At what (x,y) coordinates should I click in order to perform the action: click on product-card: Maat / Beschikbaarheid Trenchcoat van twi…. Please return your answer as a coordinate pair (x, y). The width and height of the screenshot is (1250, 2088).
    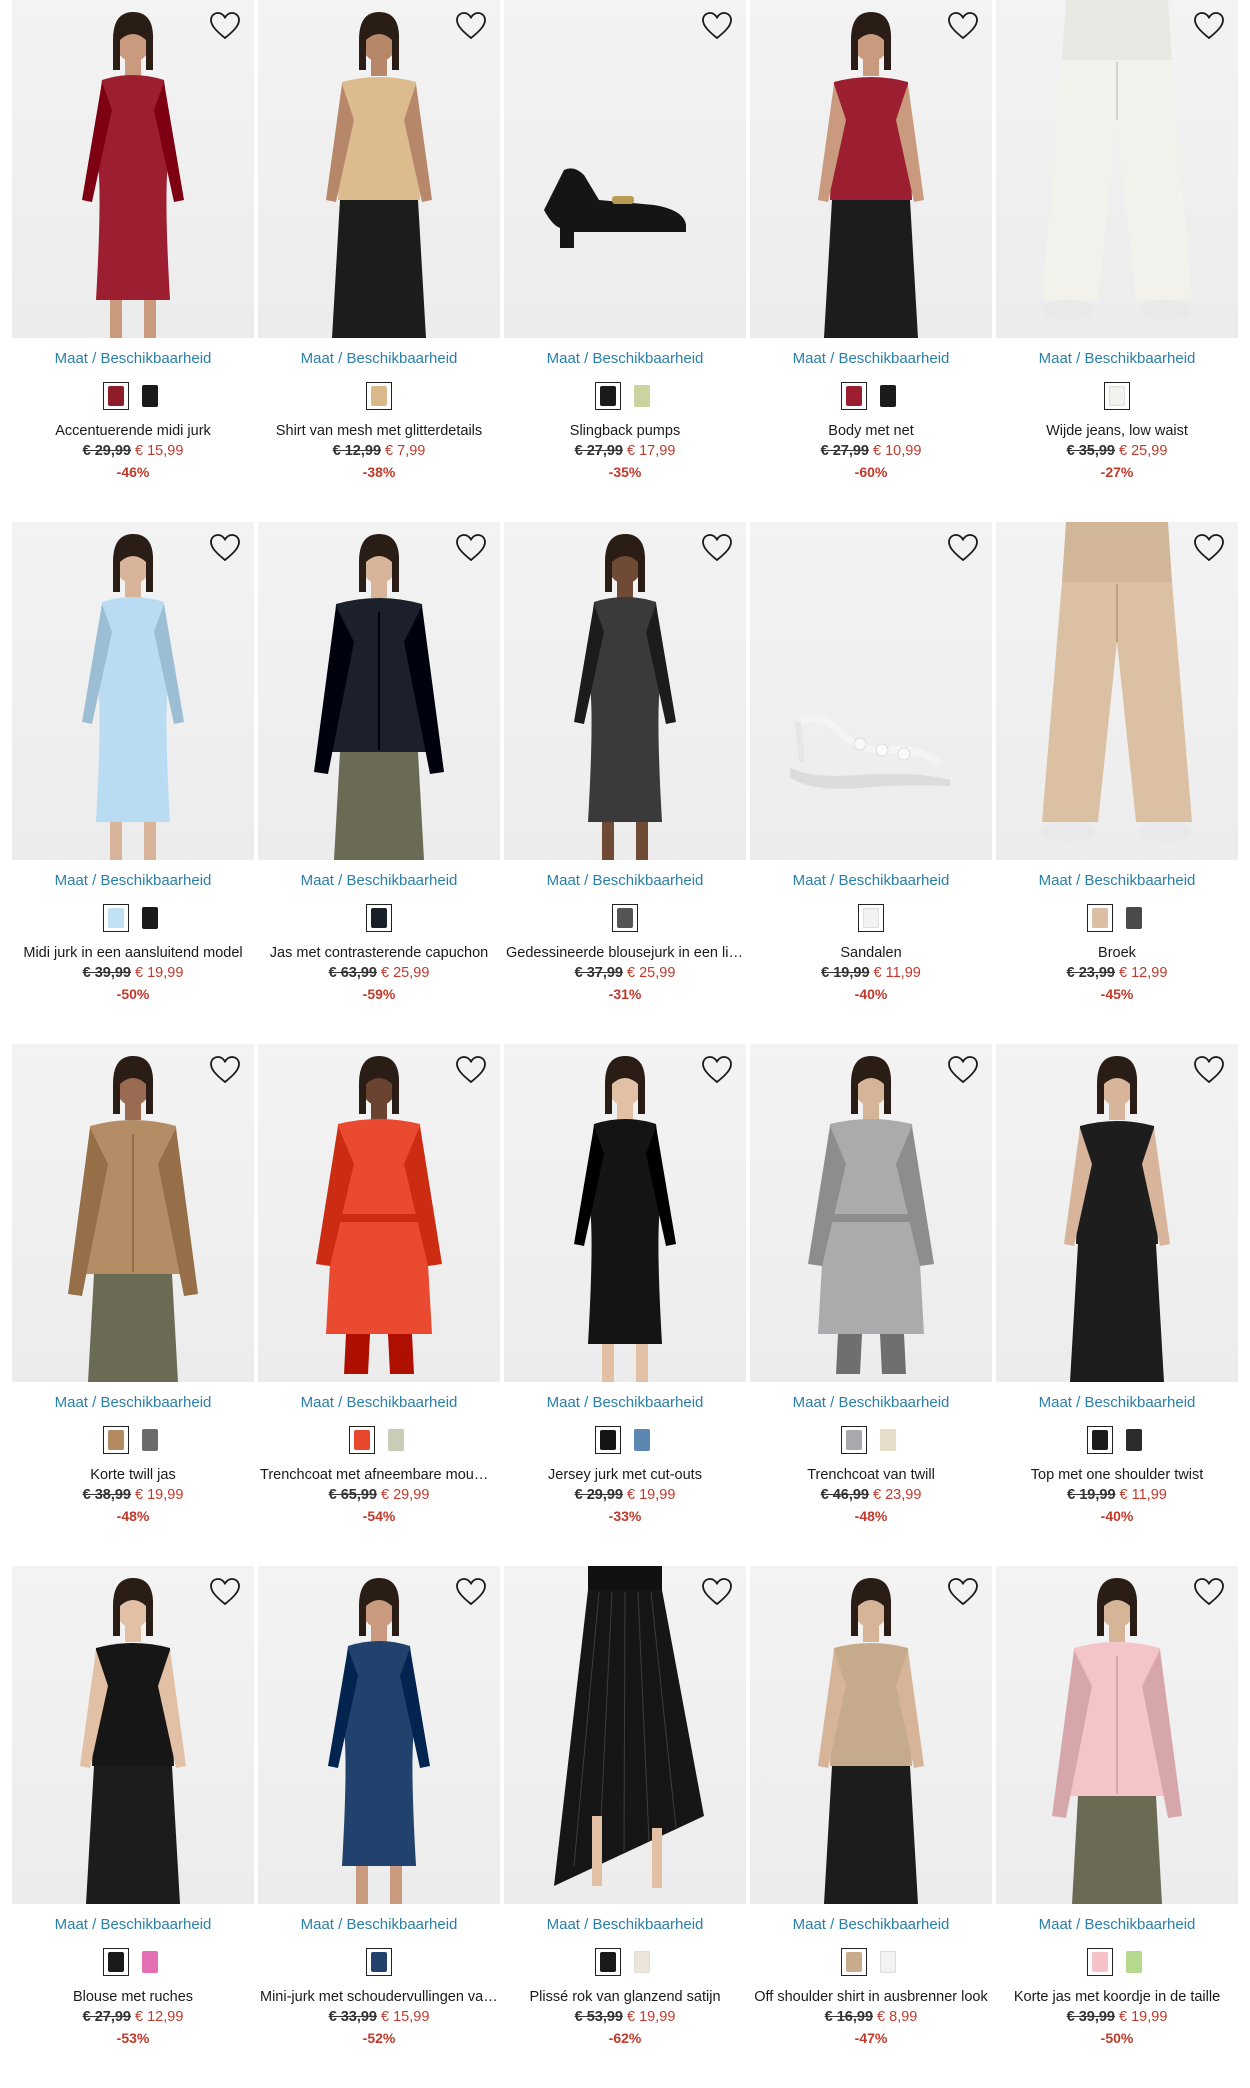
    Looking at the image, I should click on (871, 1305).